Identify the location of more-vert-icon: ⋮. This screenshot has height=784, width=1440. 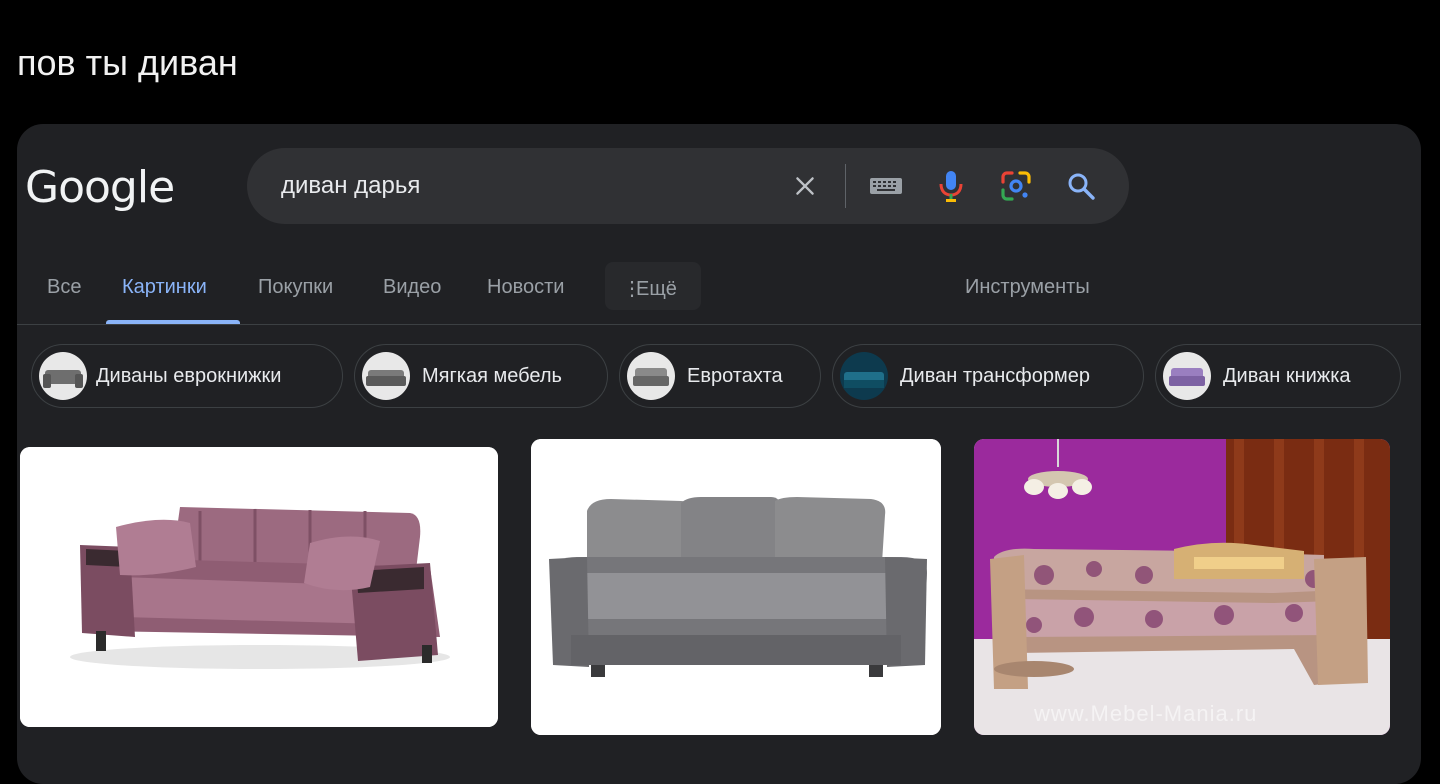
(632, 289).